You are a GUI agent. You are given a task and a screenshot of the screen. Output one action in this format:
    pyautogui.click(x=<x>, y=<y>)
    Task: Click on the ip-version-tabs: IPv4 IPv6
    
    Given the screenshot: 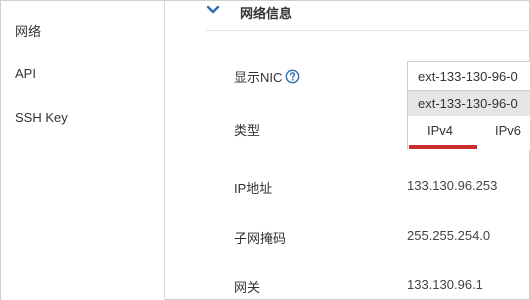 What is the action you would take?
    pyautogui.click(x=468, y=133)
    